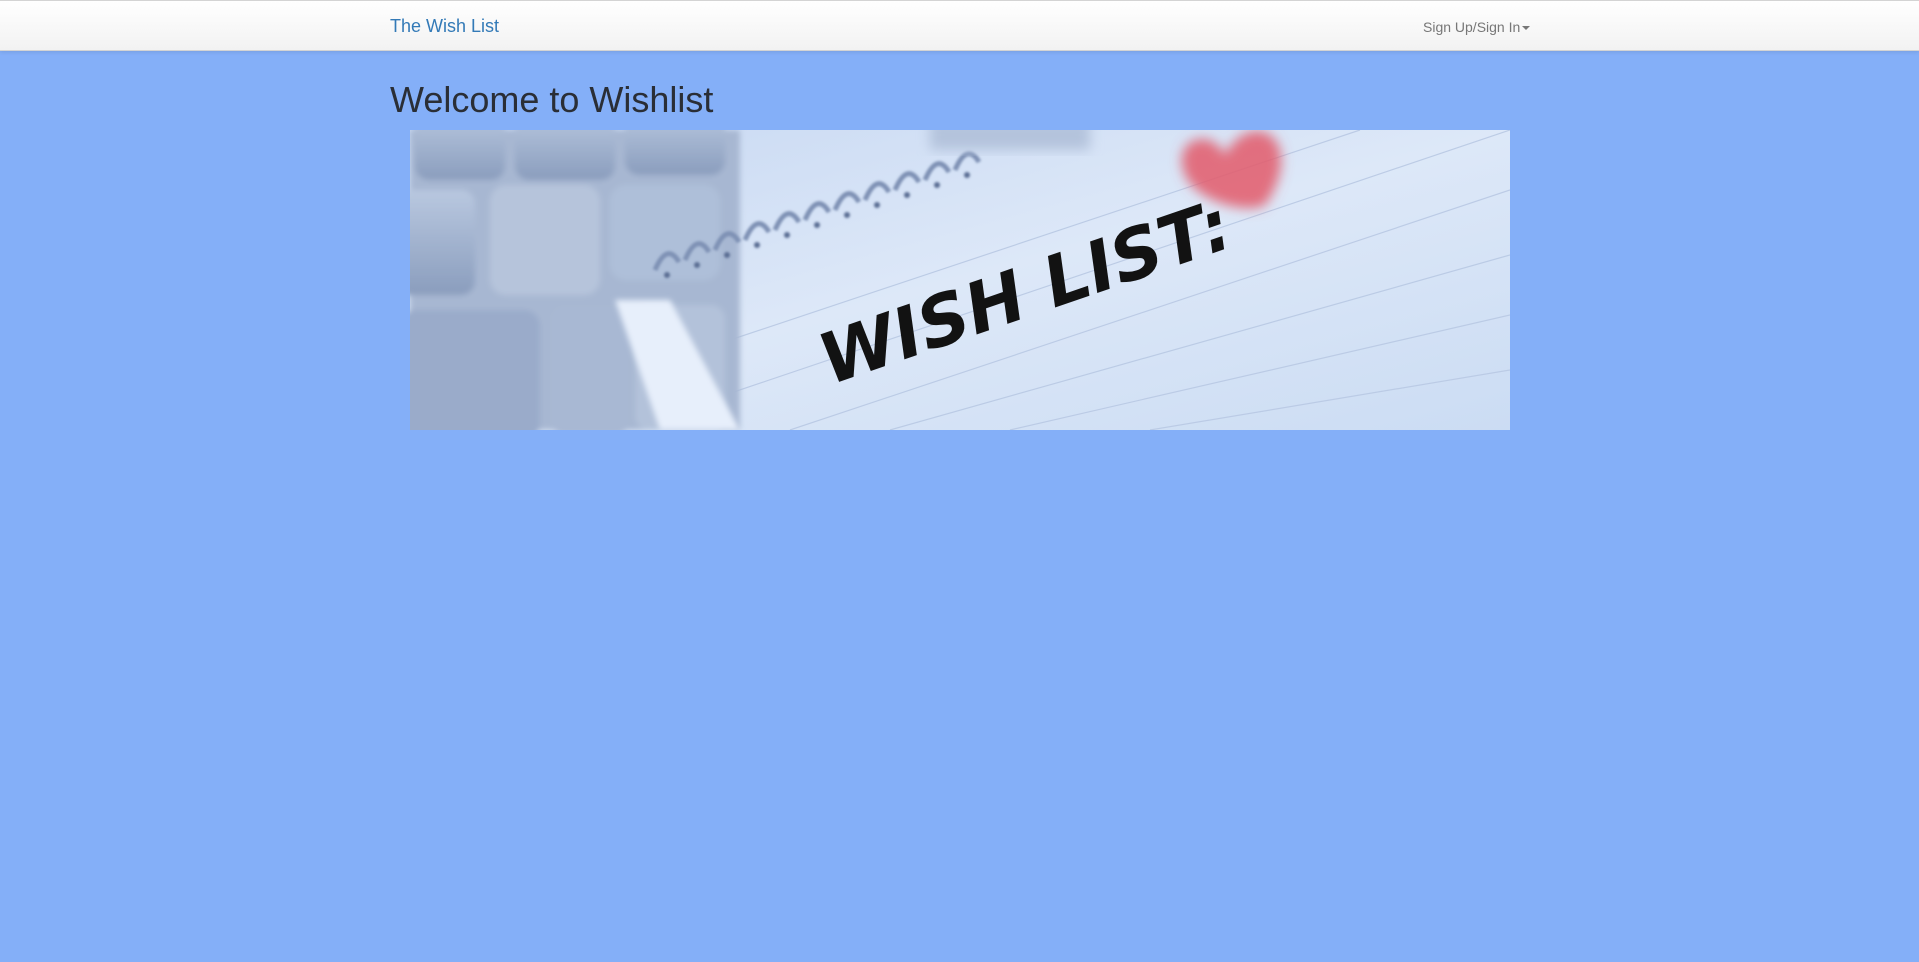 The height and width of the screenshot is (962, 1919). What do you see at coordinates (1472, 27) in the screenshot?
I see `auth-menu-label: Sign Up/Sign In` at bounding box center [1472, 27].